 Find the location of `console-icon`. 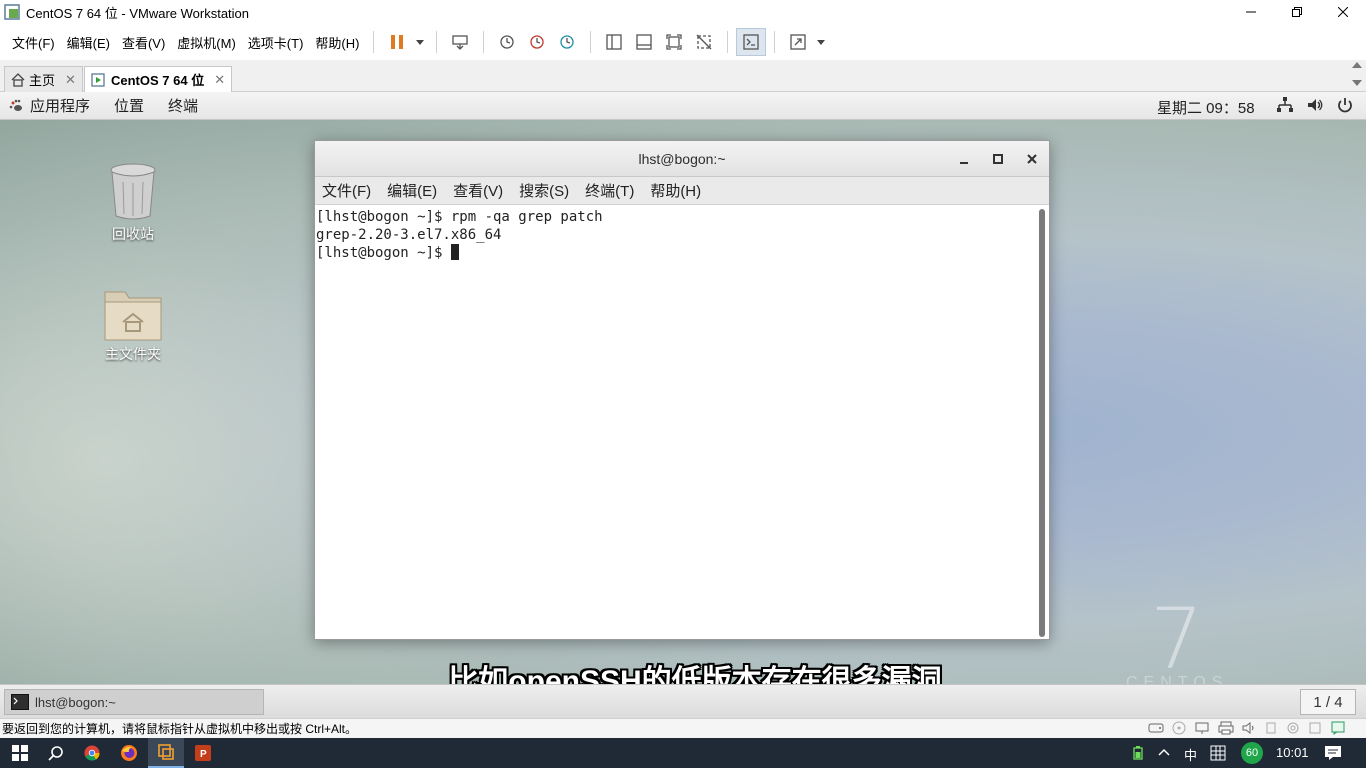

console-icon is located at coordinates (751, 42).